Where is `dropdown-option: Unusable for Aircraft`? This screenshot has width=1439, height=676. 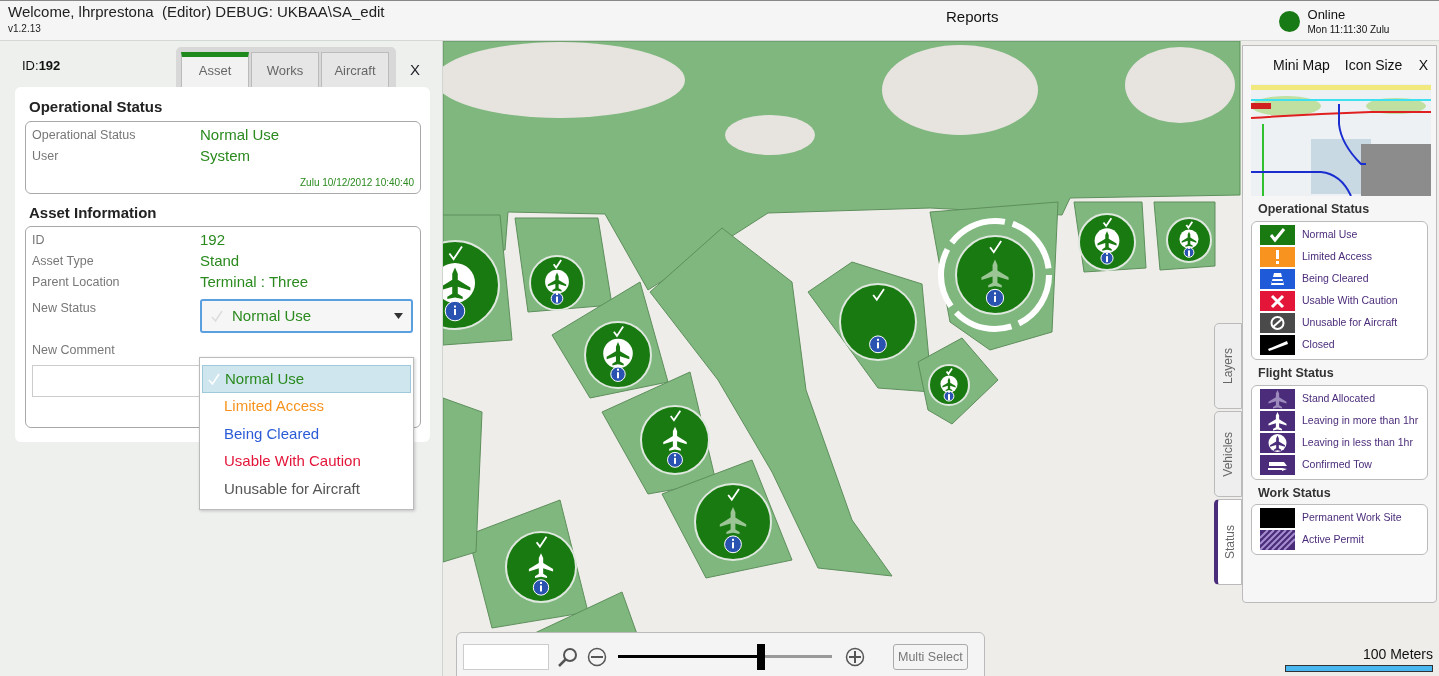 dropdown-option: Unusable for Aircraft is located at coordinates (306, 489).